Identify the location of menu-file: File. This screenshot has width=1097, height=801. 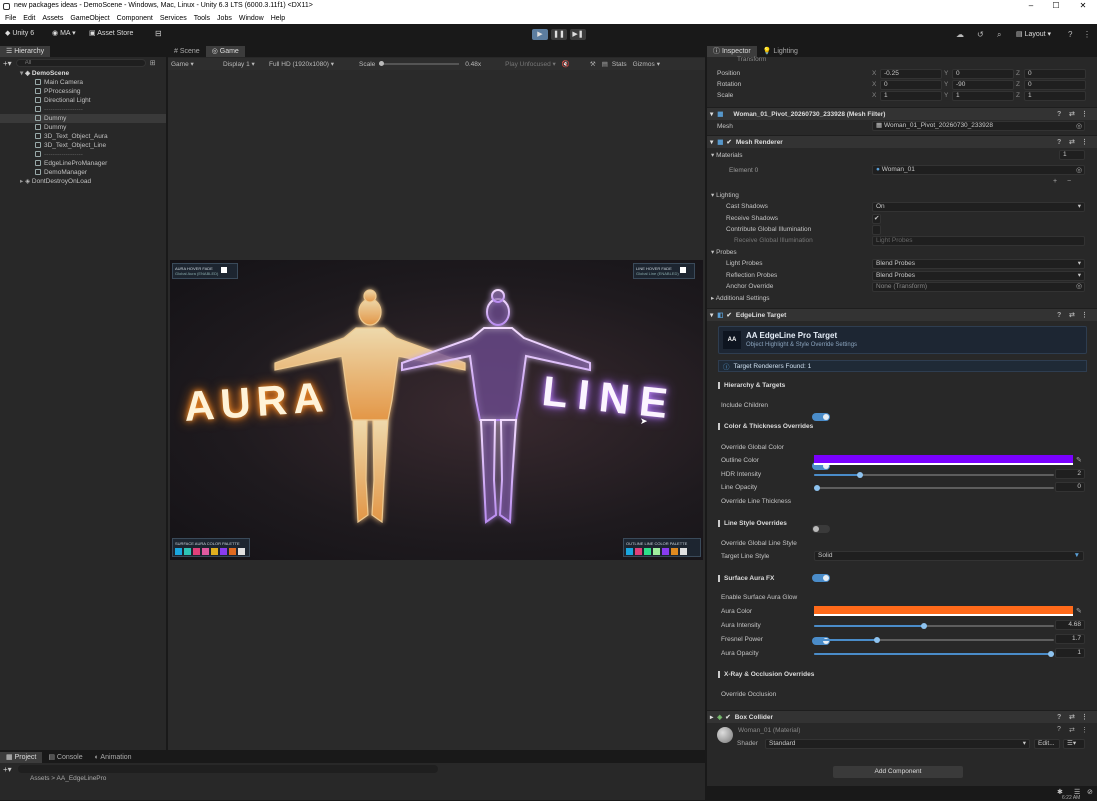
(10, 18).